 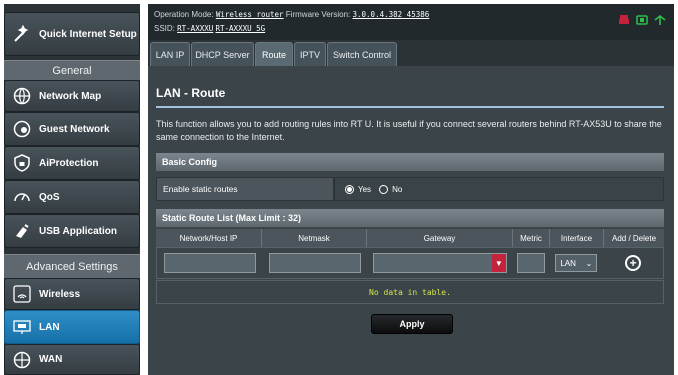 I want to click on sidebar-item-label: USB Application, so click(x=78, y=231).